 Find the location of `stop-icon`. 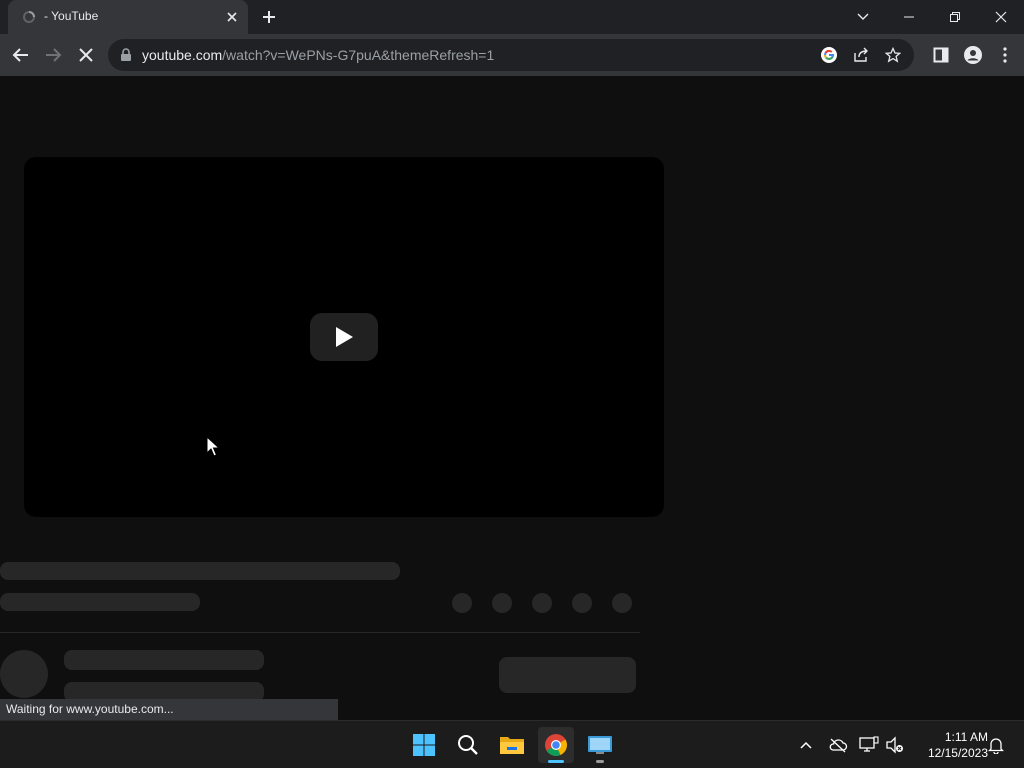

stop-icon is located at coordinates (86, 55).